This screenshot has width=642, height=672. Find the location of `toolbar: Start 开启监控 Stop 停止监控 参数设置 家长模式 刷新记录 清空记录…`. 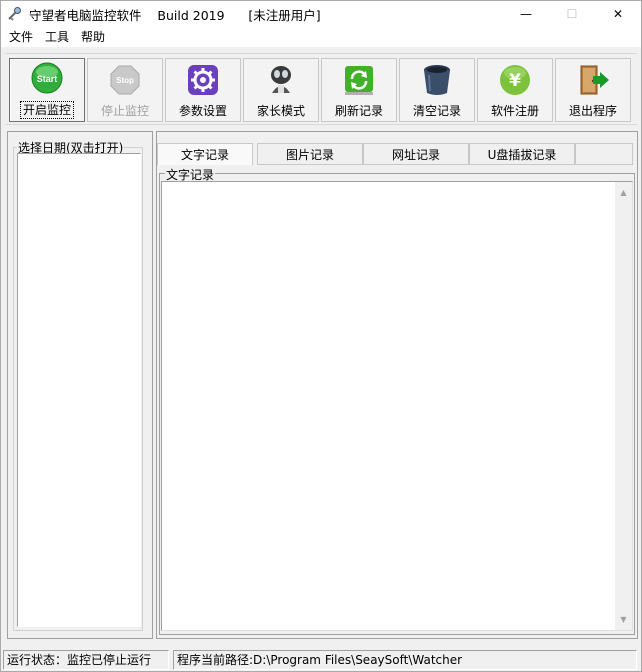

toolbar: Start 开启监控 Stop 停止监控 参数设置 家长模式 刷新记录 清空记录… is located at coordinates (321, 89).